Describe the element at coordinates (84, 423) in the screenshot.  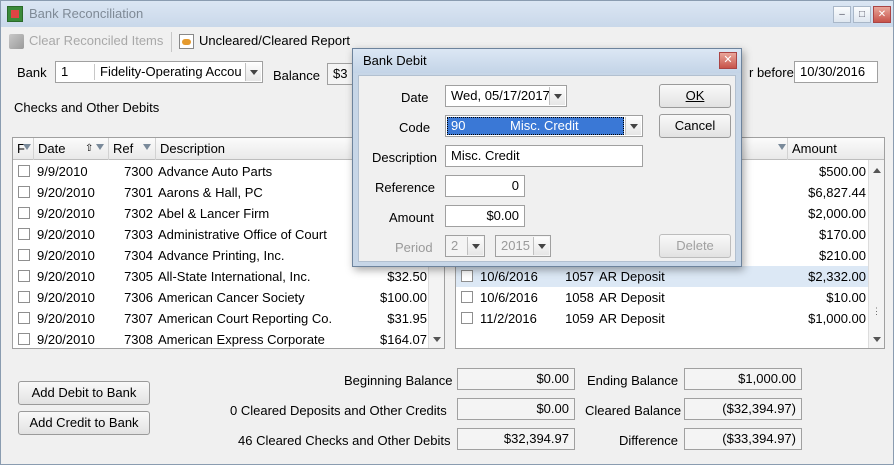
I see `add-credit-button: Add Credit to Bank` at that location.